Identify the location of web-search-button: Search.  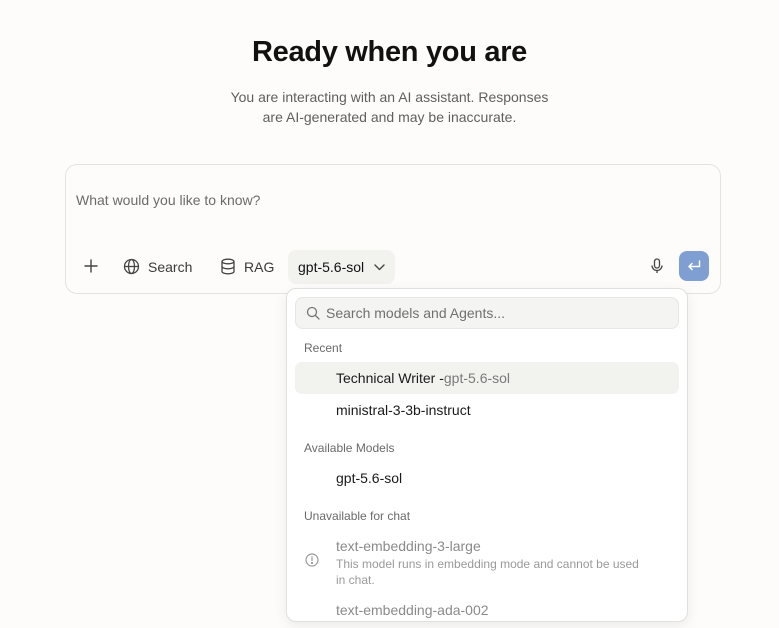
(157, 266).